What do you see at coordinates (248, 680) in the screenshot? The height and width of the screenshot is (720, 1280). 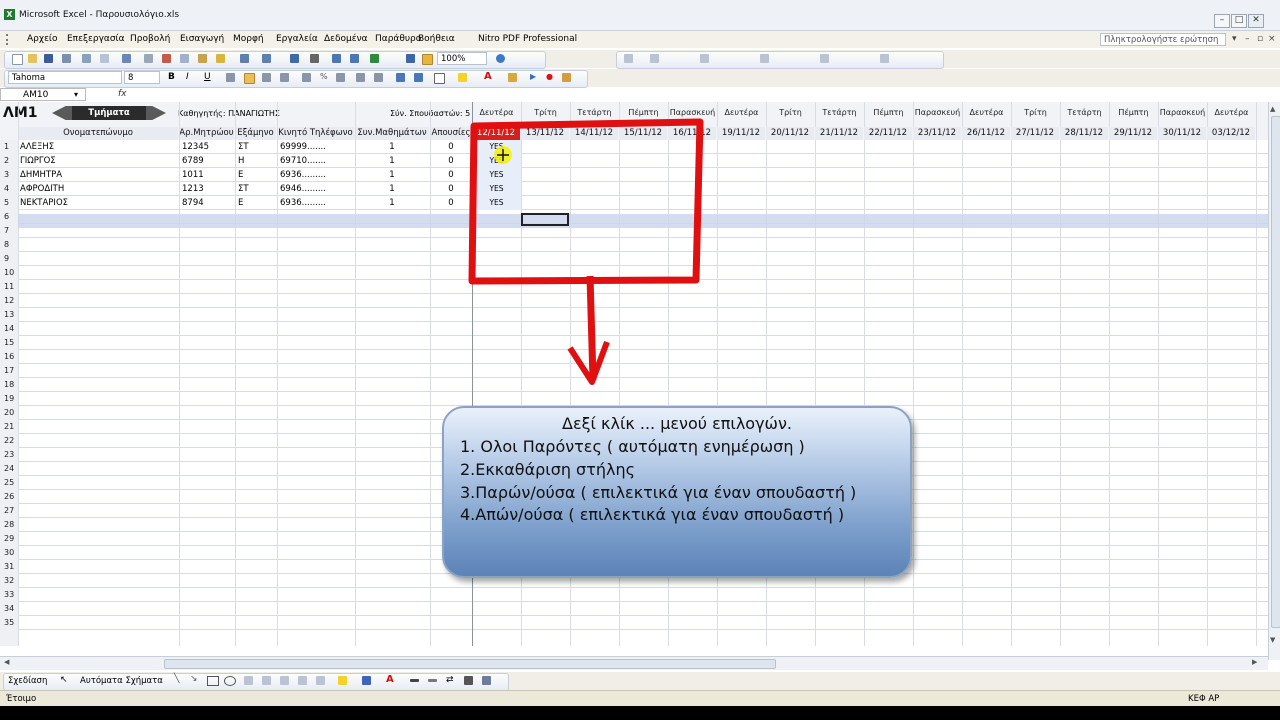 I see `textbox-tool-icon` at bounding box center [248, 680].